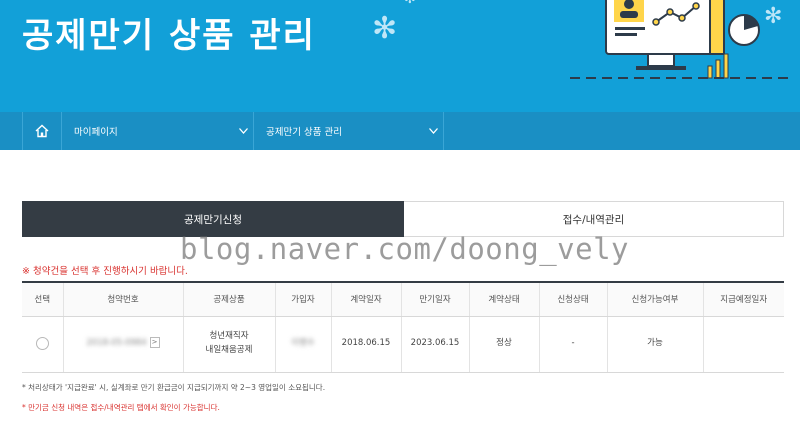  Describe the element at coordinates (116, 343) in the screenshot. I see `subscription-no: 2018-05-0984` at that location.